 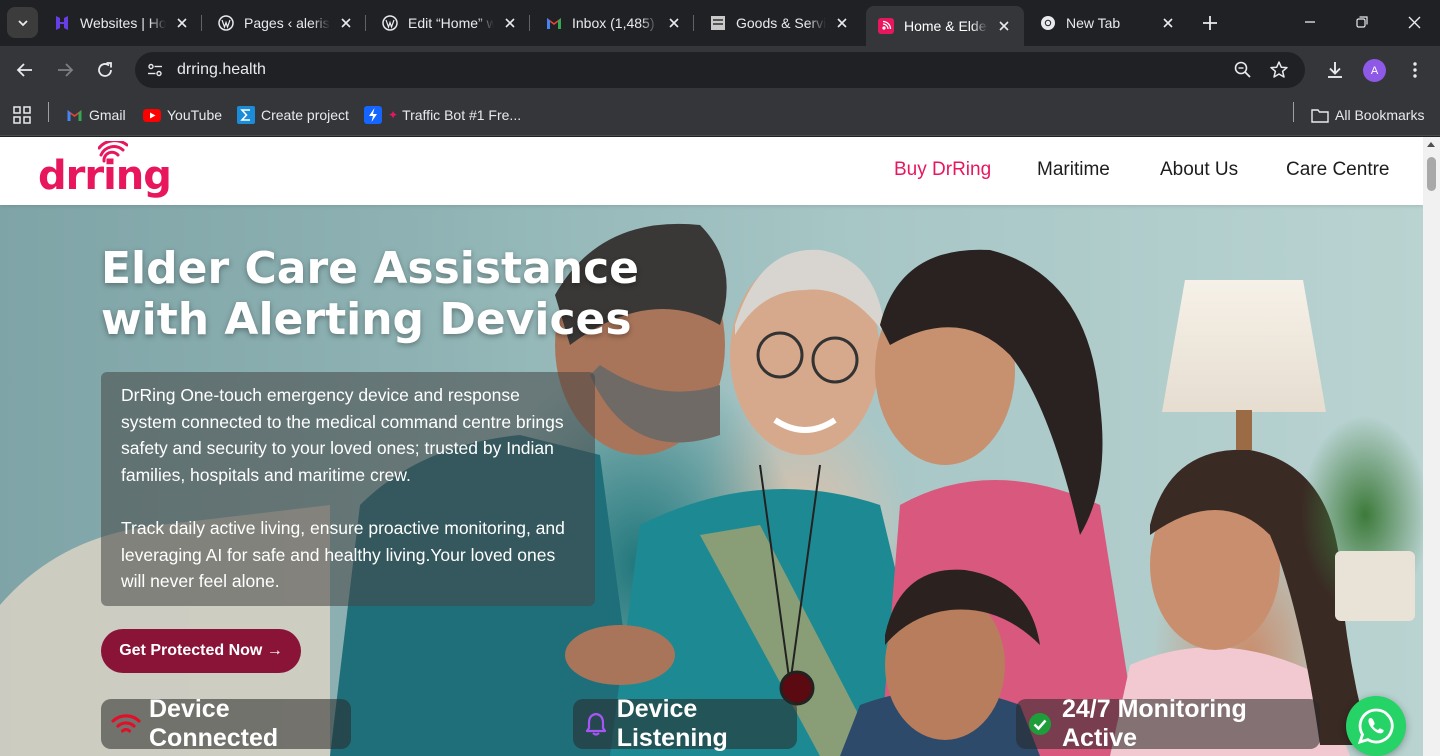 I want to click on whatsapp-button, so click(x=1376, y=726).